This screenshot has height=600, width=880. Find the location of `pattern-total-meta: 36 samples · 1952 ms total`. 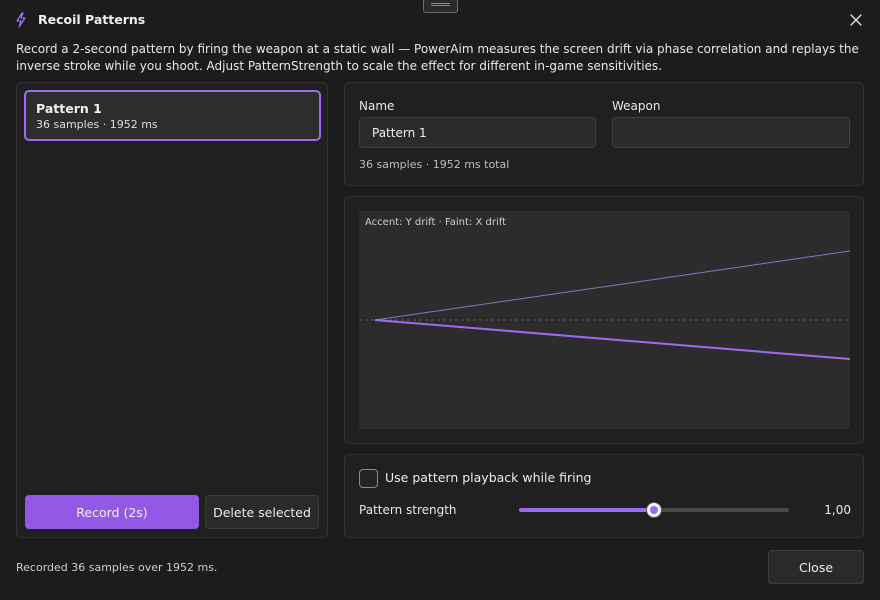

pattern-total-meta: 36 samples · 1952 ms total is located at coordinates (434, 164).